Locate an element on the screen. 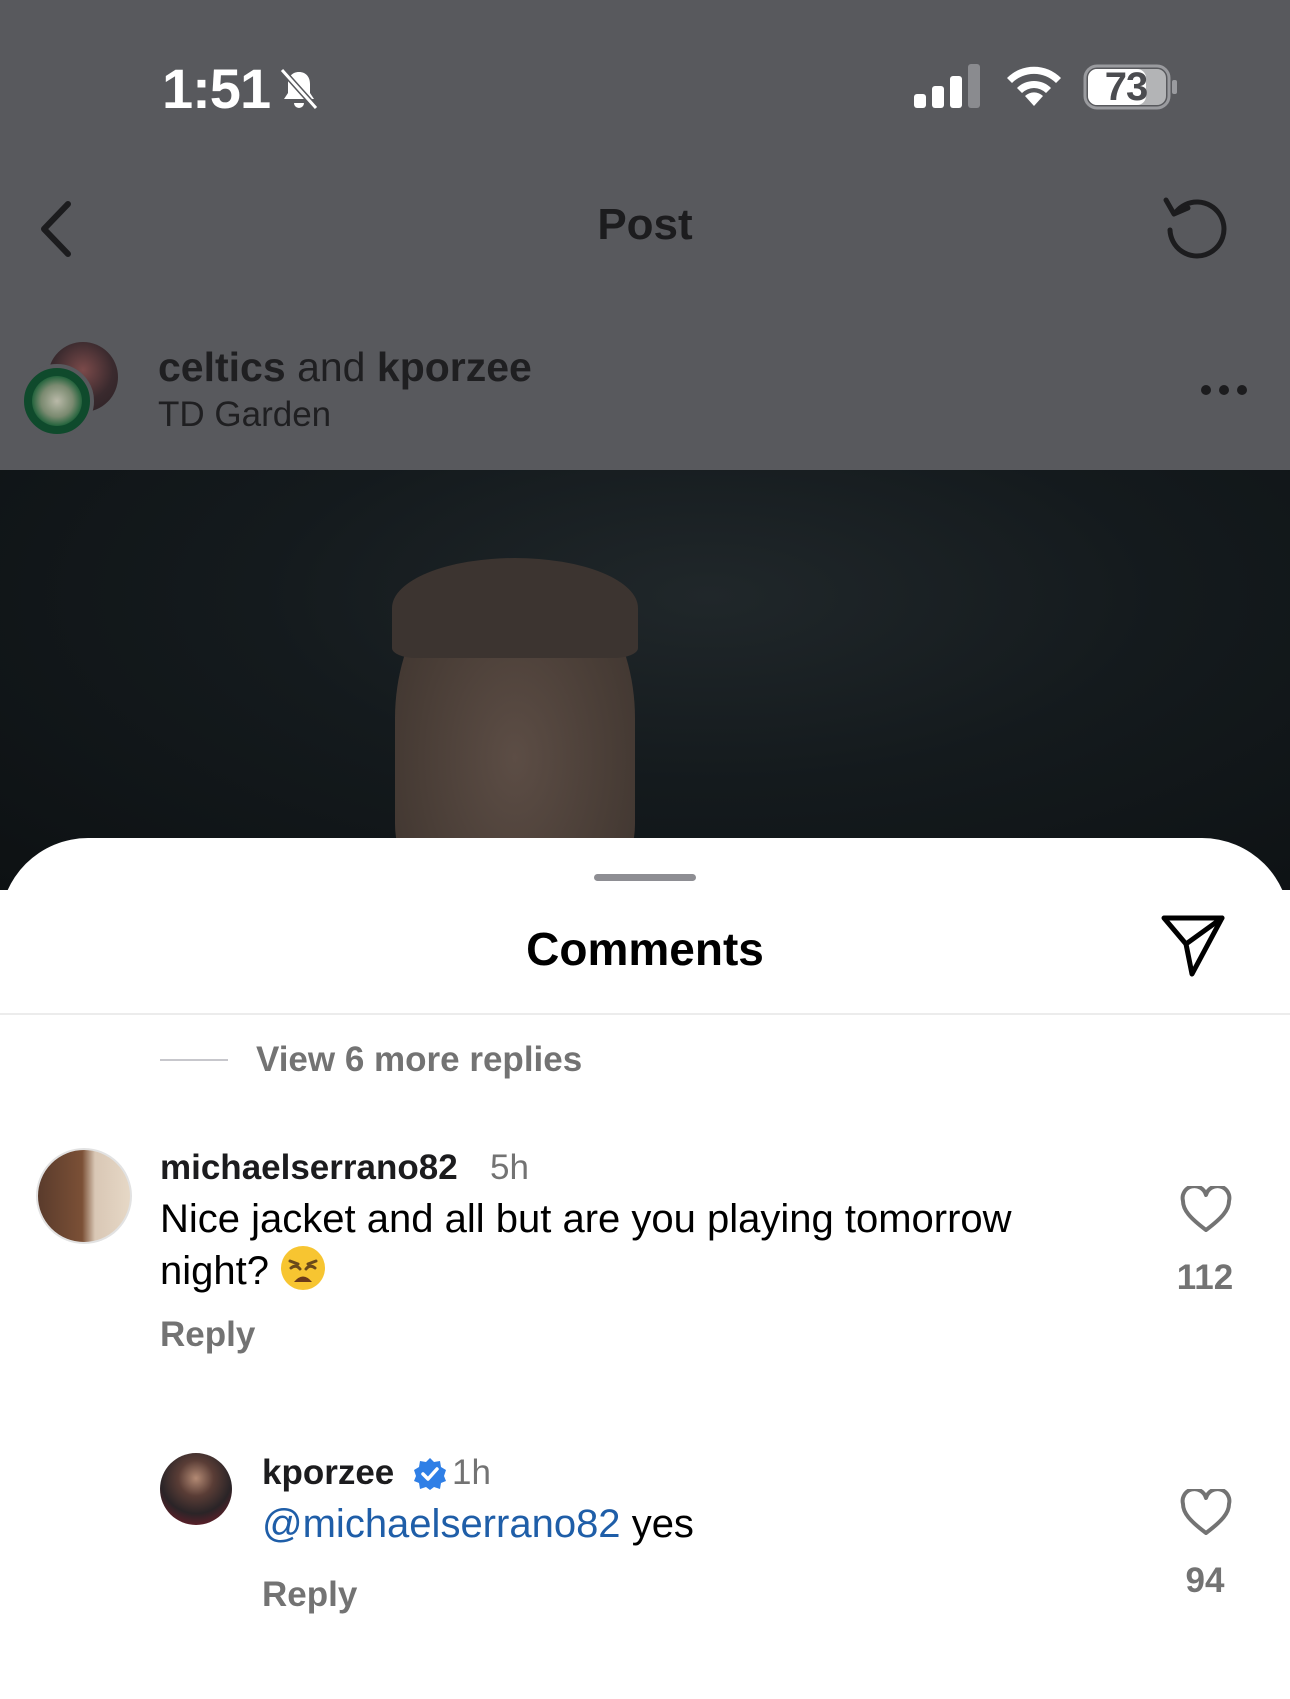 The image size is (1290, 1699). status-bar: 1:51 73 is located at coordinates (645, 75).